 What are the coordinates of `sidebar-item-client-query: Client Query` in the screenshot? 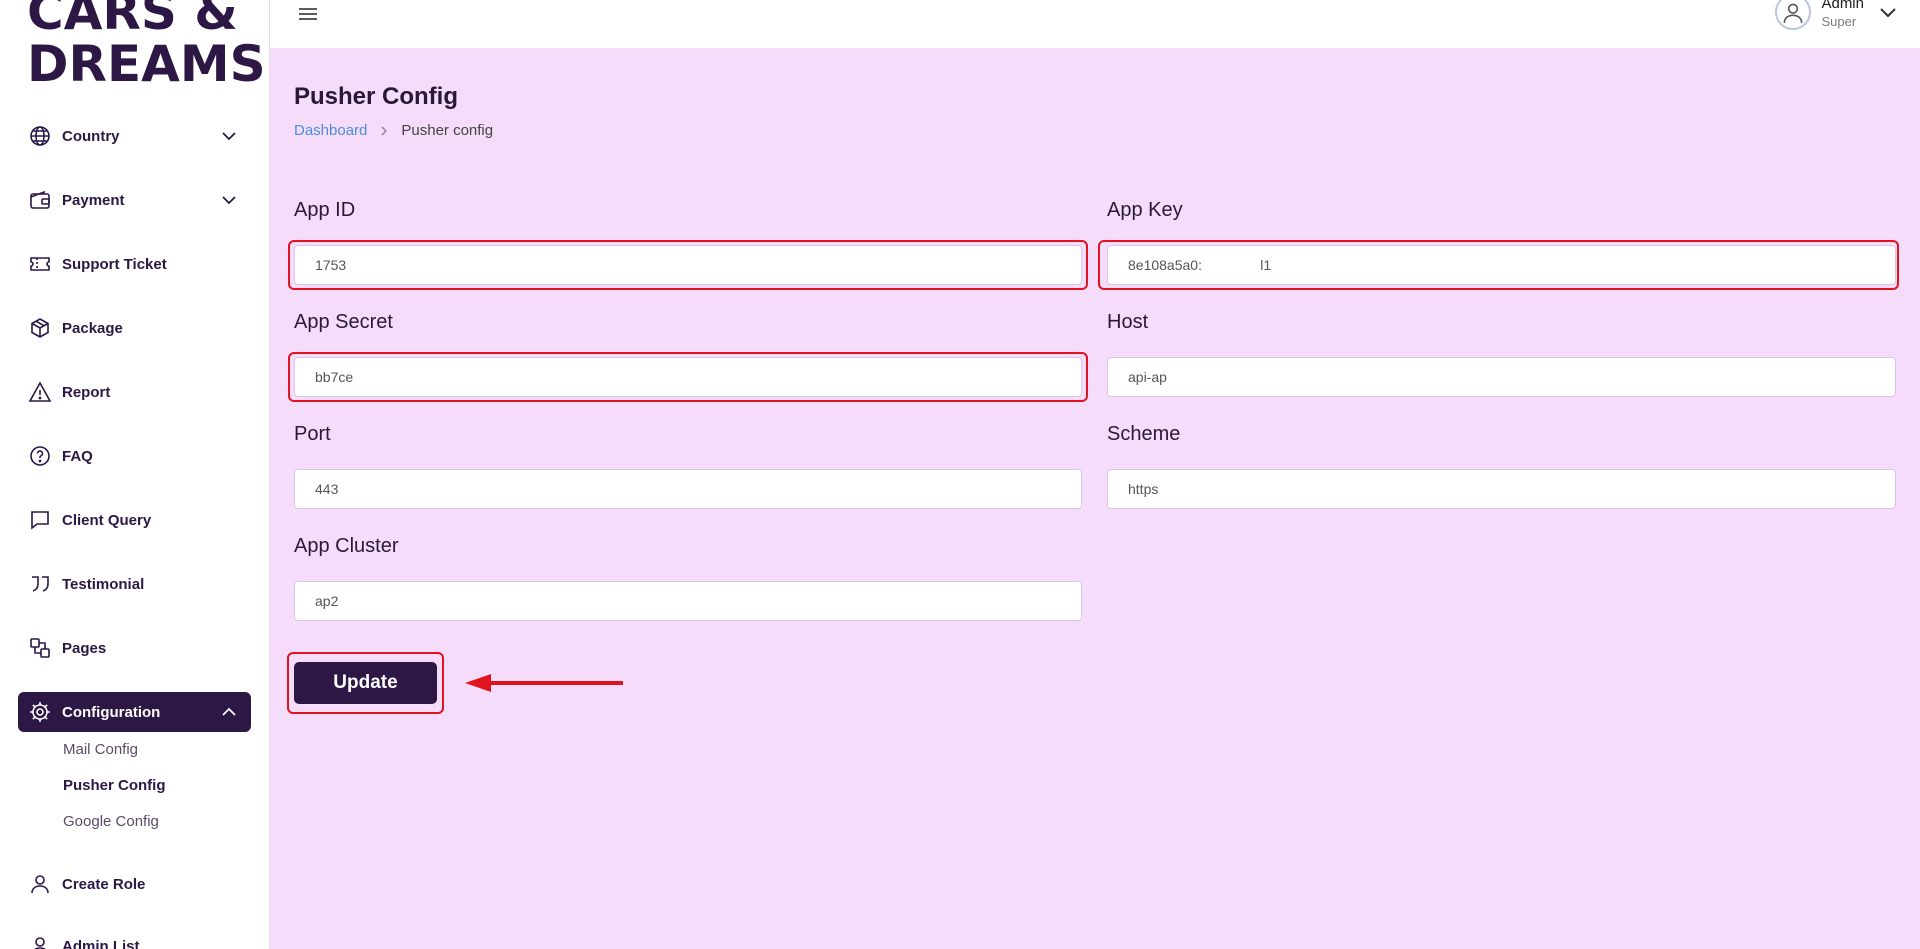 It's located at (134, 520).